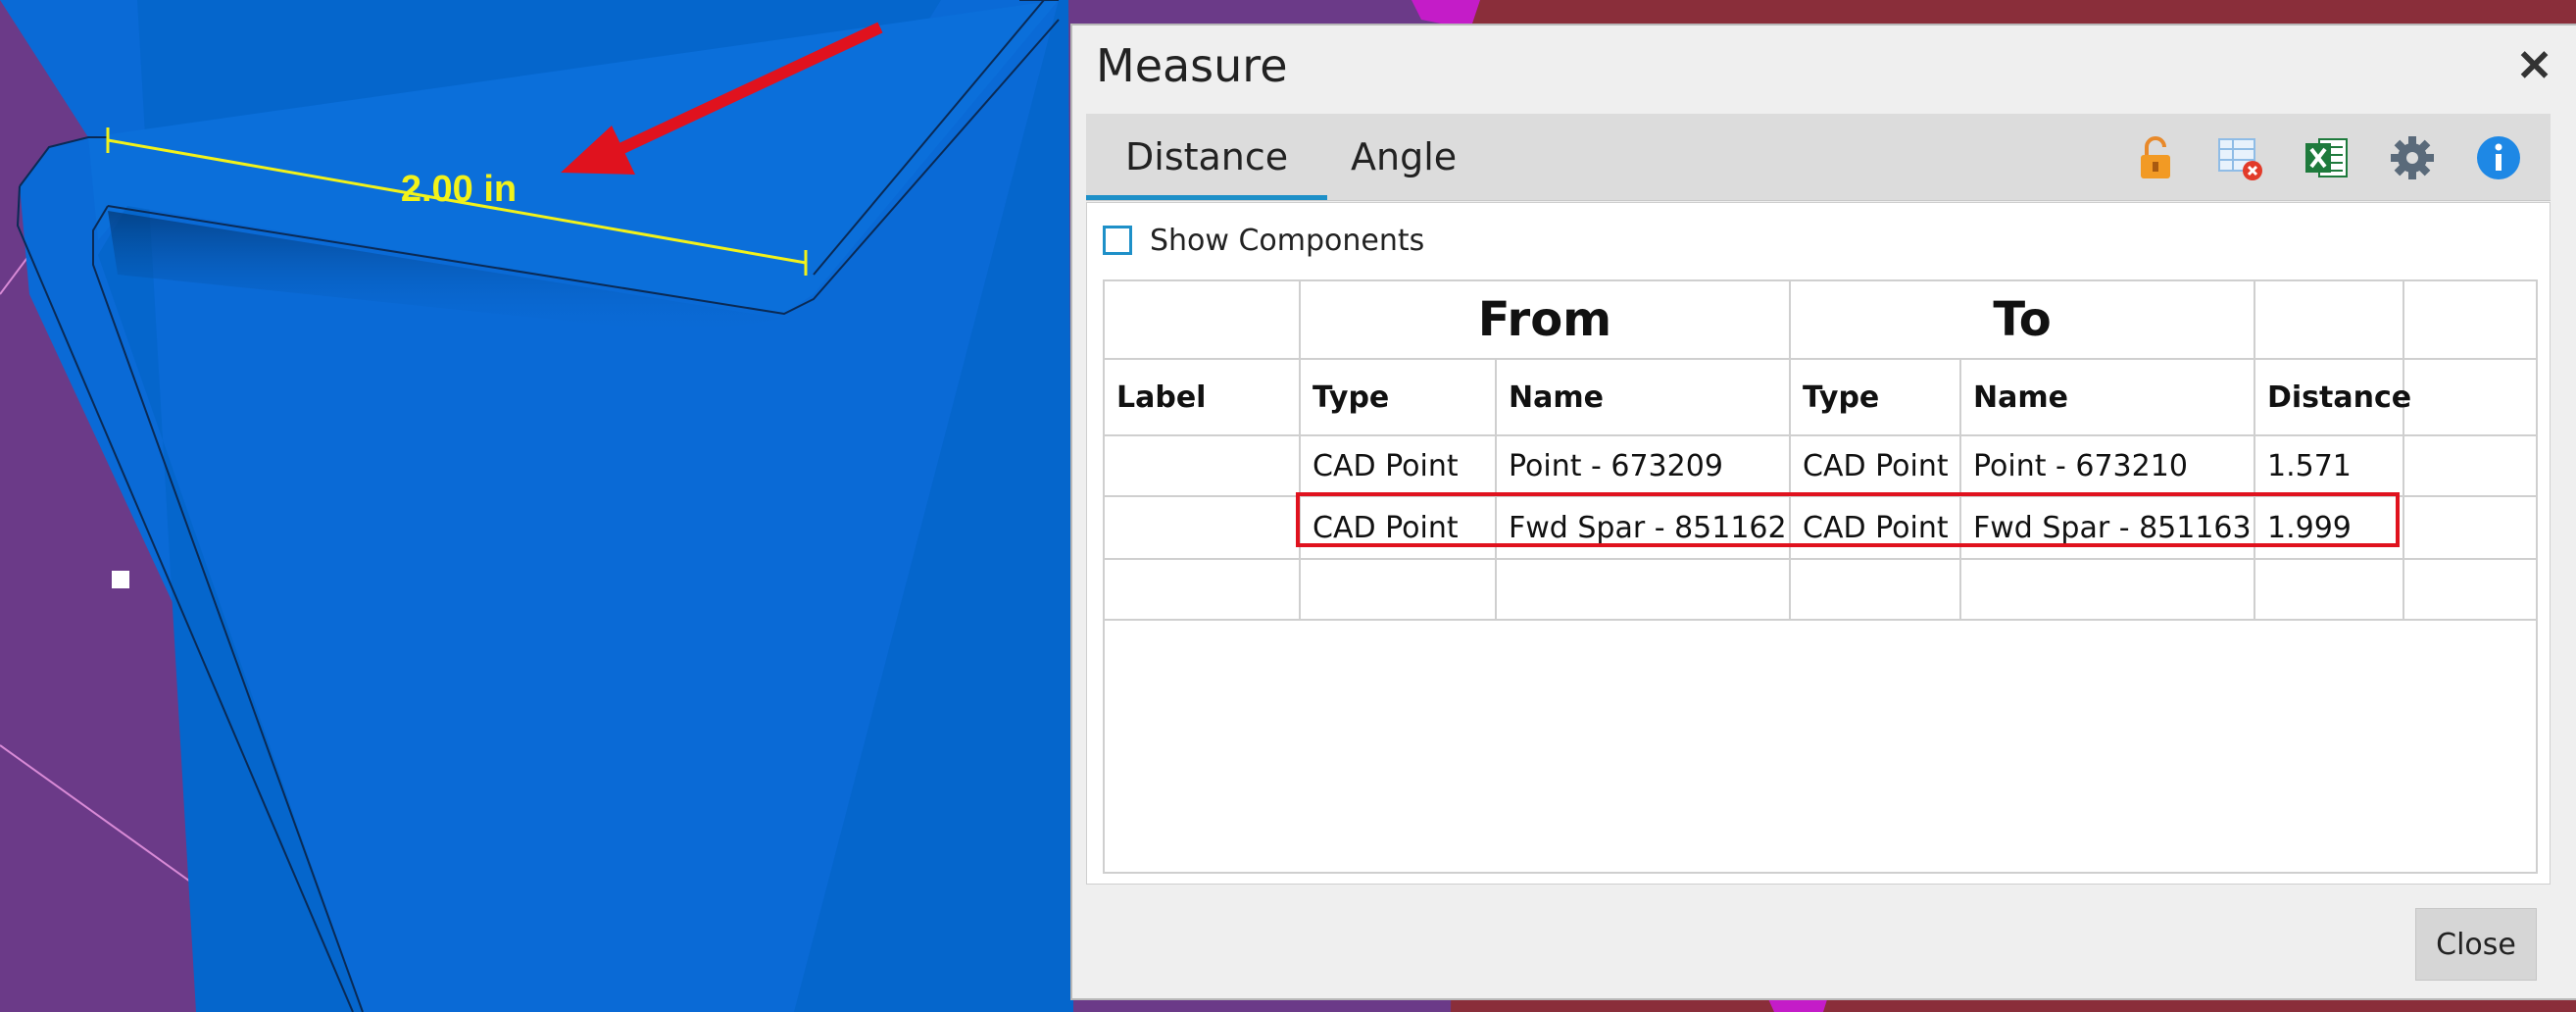  I want to click on checkbox-box, so click(1117, 241).